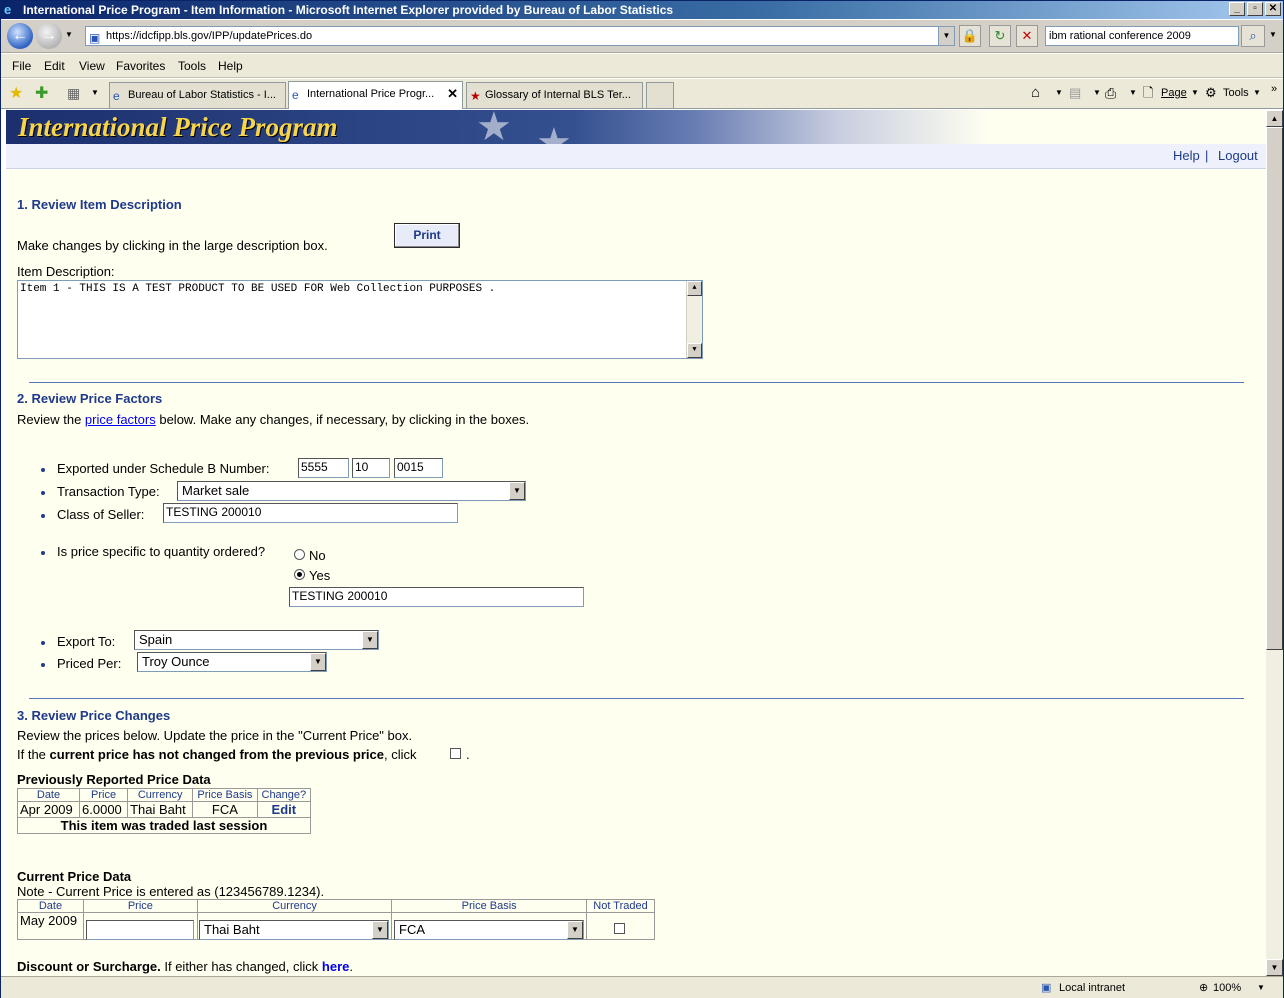 The height and width of the screenshot is (998, 1284). Describe the element at coordinates (101, 514) in the screenshot. I see `class-of-seller-label: Class of Seller:` at that location.